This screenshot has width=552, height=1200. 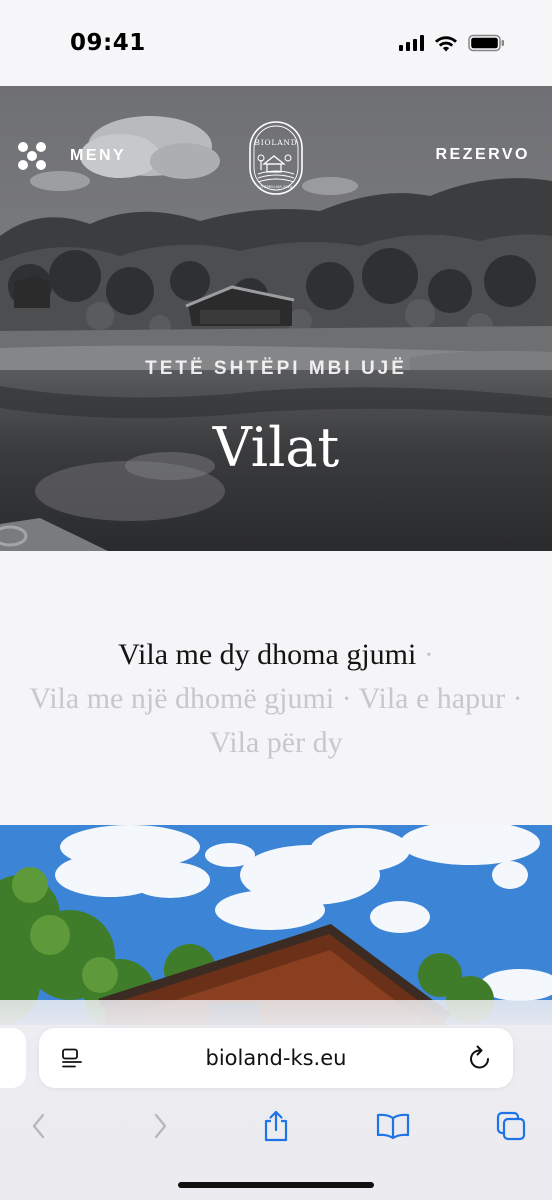 What do you see at coordinates (32, 156) in the screenshot?
I see `menu-dots-icon` at bounding box center [32, 156].